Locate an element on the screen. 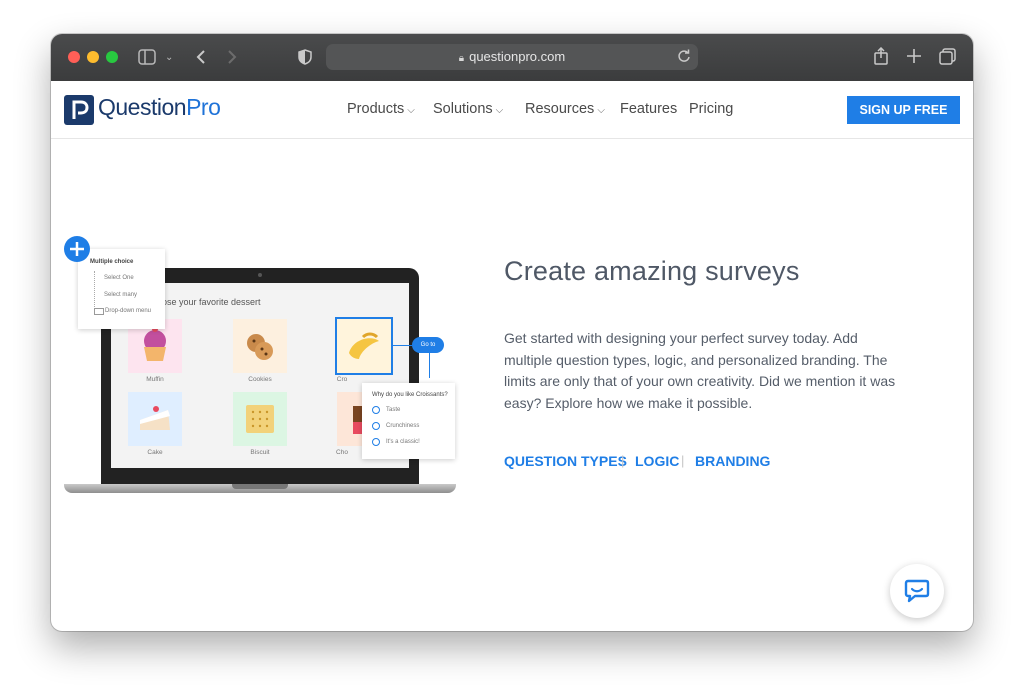 This screenshot has height=699, width=1024. link-logic: LOGIC is located at coordinates (657, 461).